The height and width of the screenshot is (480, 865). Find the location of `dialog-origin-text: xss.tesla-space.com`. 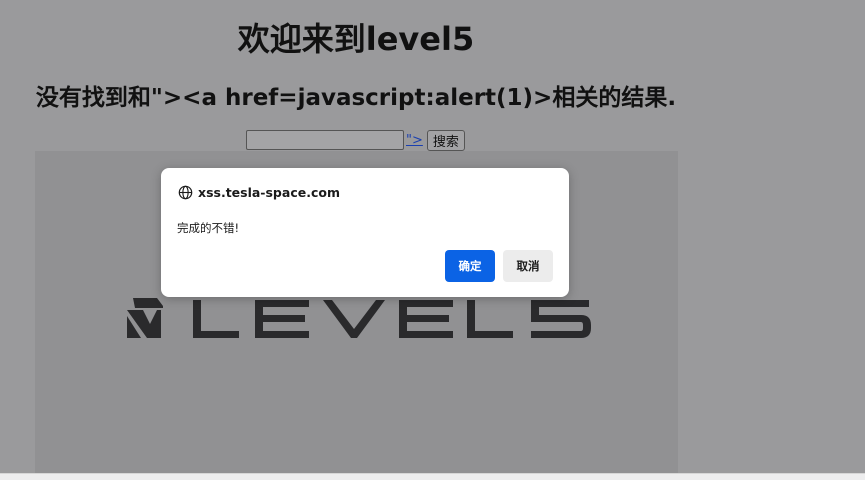

dialog-origin-text: xss.tesla-space.com is located at coordinates (269, 192).